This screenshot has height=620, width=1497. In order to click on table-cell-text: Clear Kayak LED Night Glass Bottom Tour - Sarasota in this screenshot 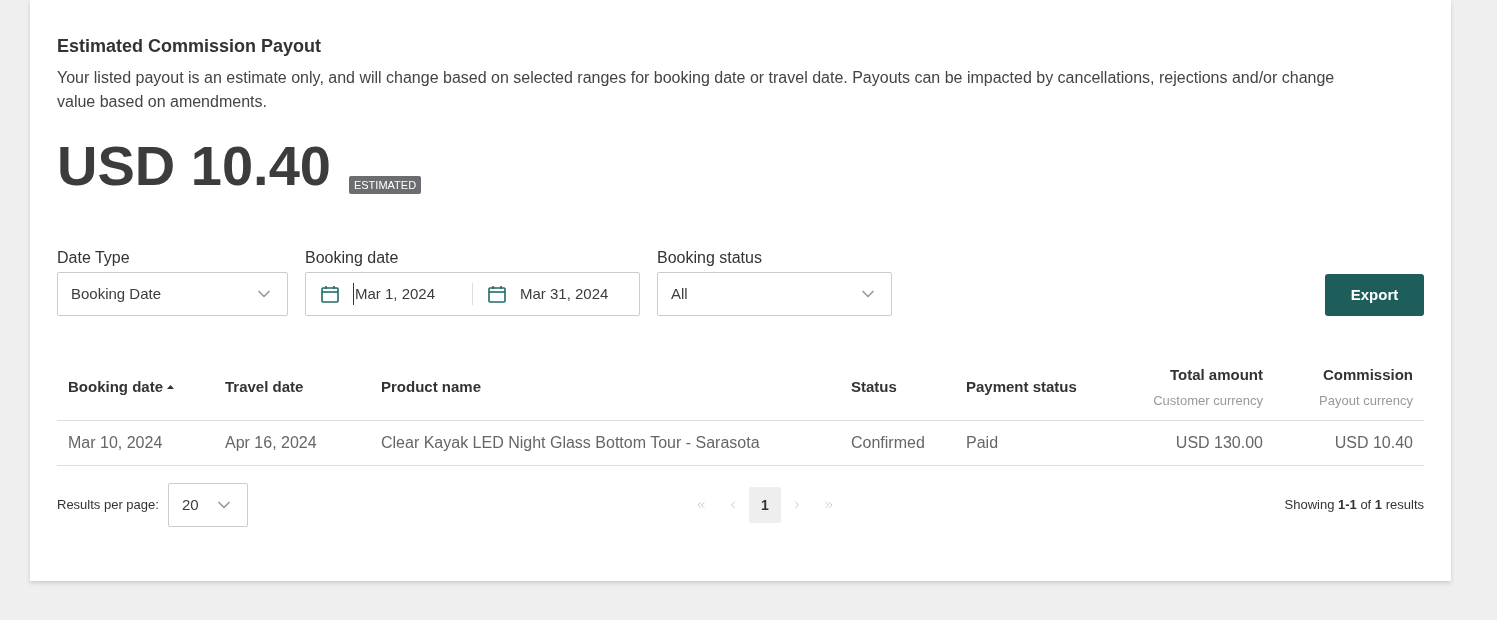, I will do `click(570, 443)`.